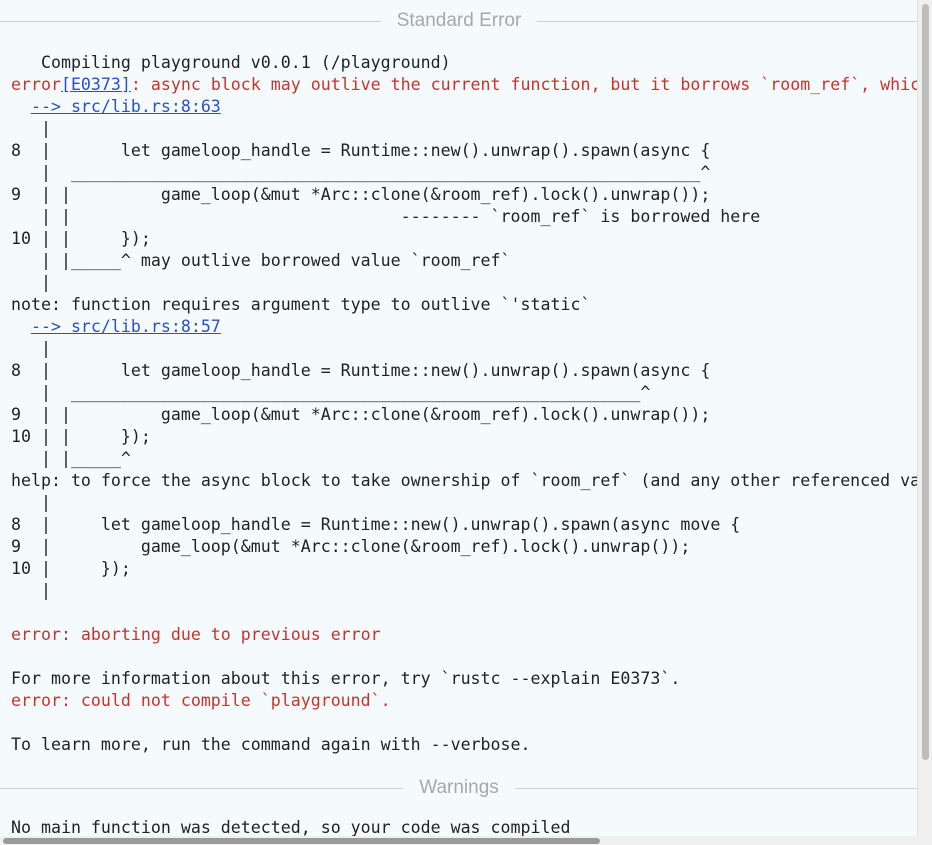 The width and height of the screenshot is (932, 845). Describe the element at coordinates (471, 701) in the screenshot. I see `output-line: error: could not compile `playground`.` at that location.